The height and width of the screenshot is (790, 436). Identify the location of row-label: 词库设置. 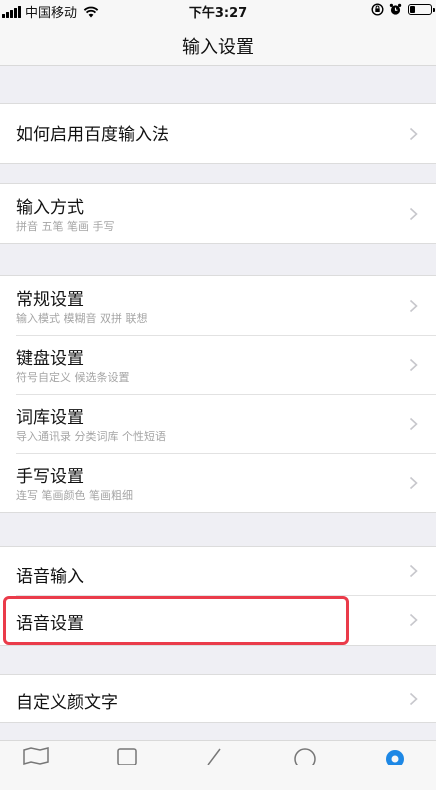
(50, 418).